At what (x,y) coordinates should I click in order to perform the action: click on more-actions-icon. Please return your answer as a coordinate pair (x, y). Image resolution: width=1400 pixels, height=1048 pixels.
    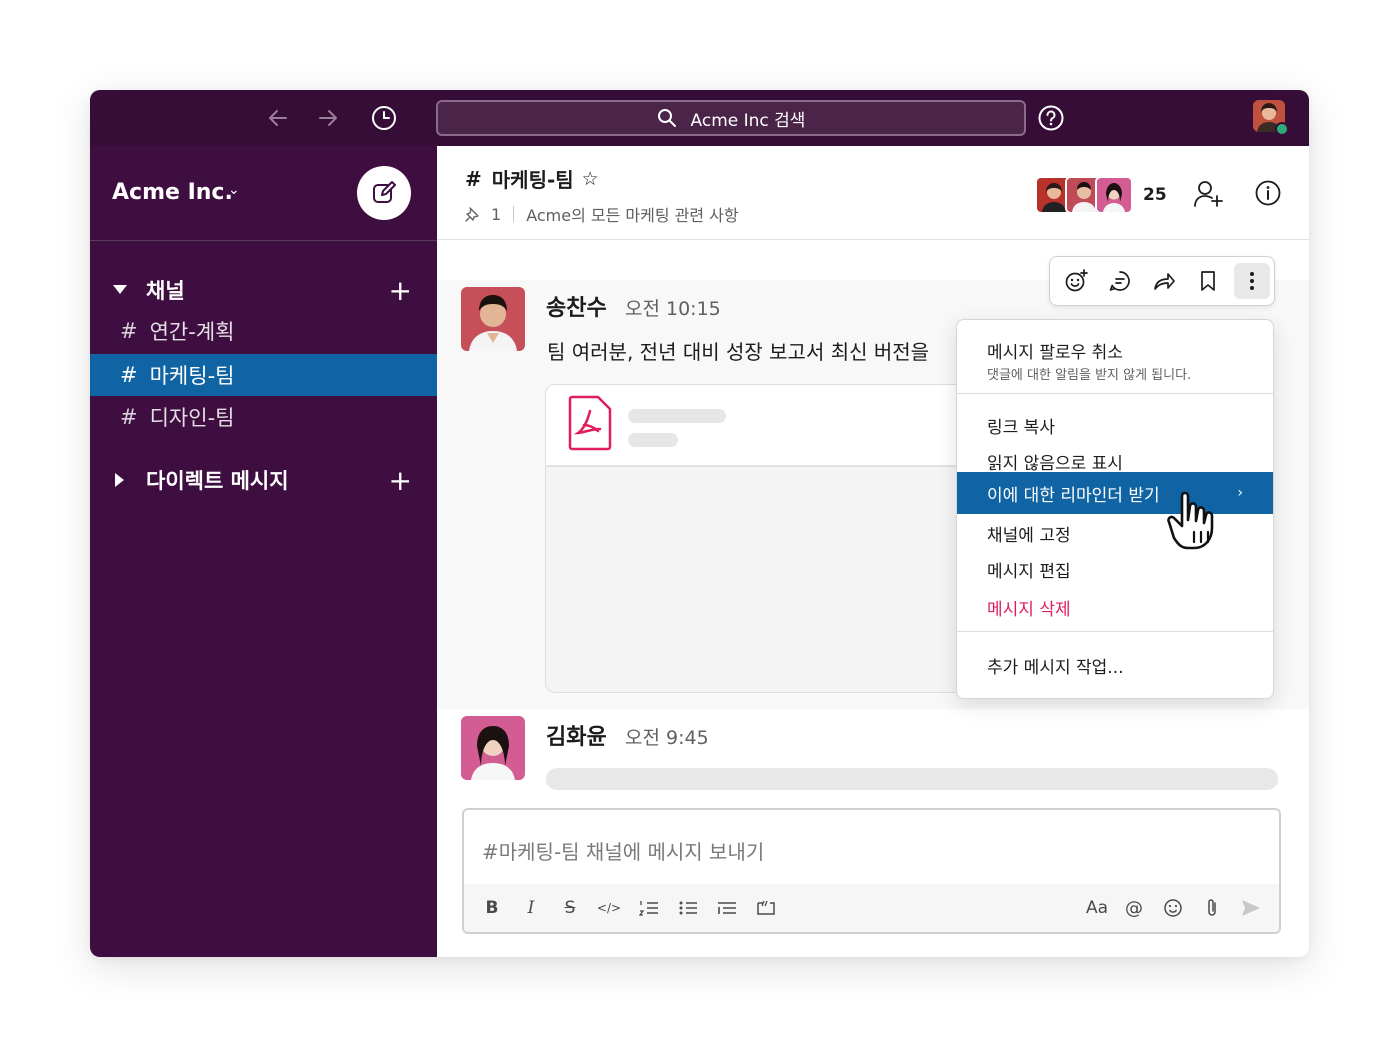
    Looking at the image, I should click on (1252, 281).